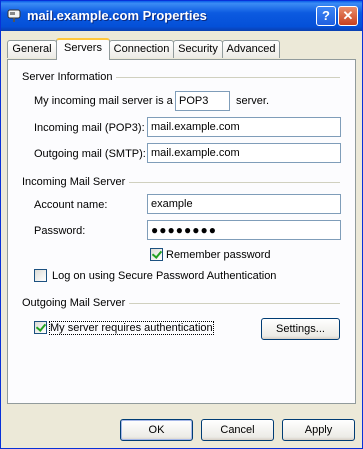 The image size is (363, 449). What do you see at coordinates (83, 49) in the screenshot?
I see `tab-servers: Servers` at bounding box center [83, 49].